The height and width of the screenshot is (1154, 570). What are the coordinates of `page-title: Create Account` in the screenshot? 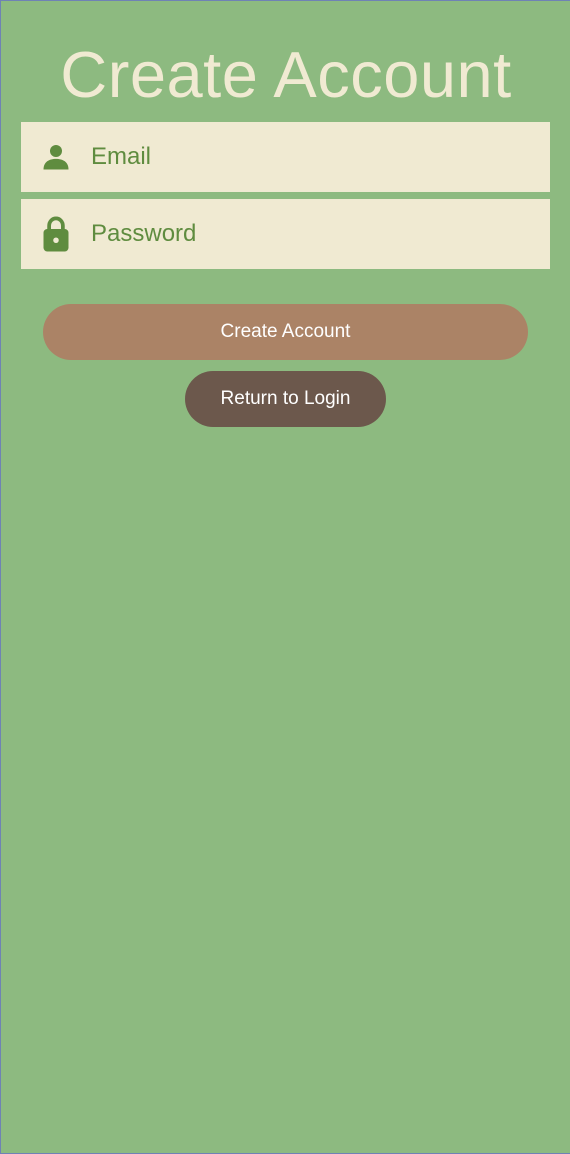 It's located at (286, 74).